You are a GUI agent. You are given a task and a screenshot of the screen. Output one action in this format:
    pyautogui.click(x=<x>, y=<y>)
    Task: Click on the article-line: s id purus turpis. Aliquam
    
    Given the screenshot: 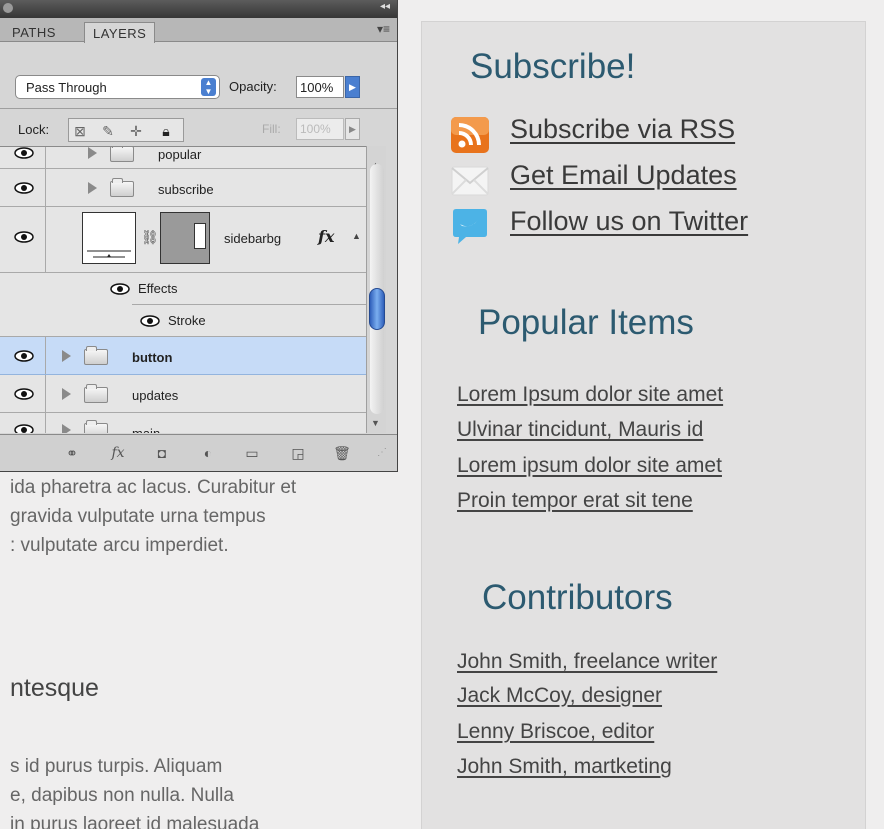 What is the action you would take?
    pyautogui.click(x=116, y=766)
    